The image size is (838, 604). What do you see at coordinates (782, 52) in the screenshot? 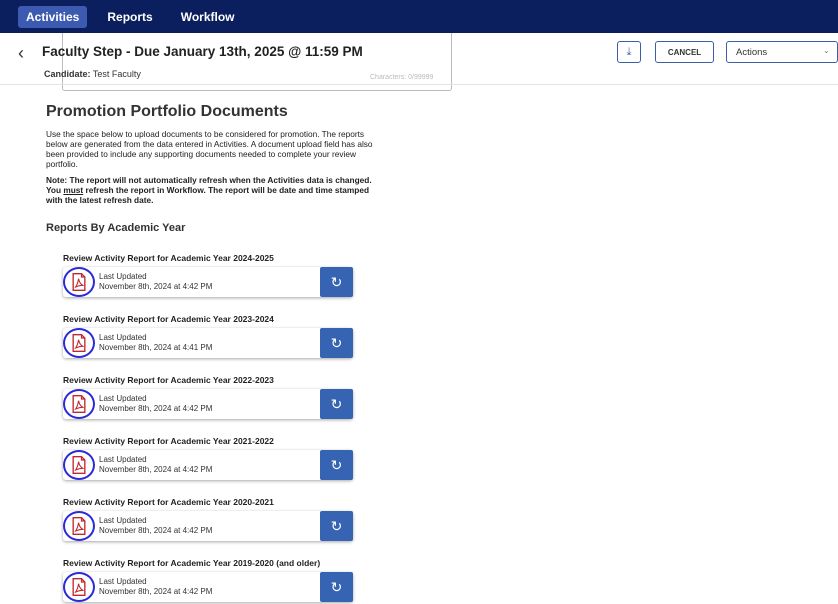
I see `actions-dropdown: Actions ⌄` at bounding box center [782, 52].